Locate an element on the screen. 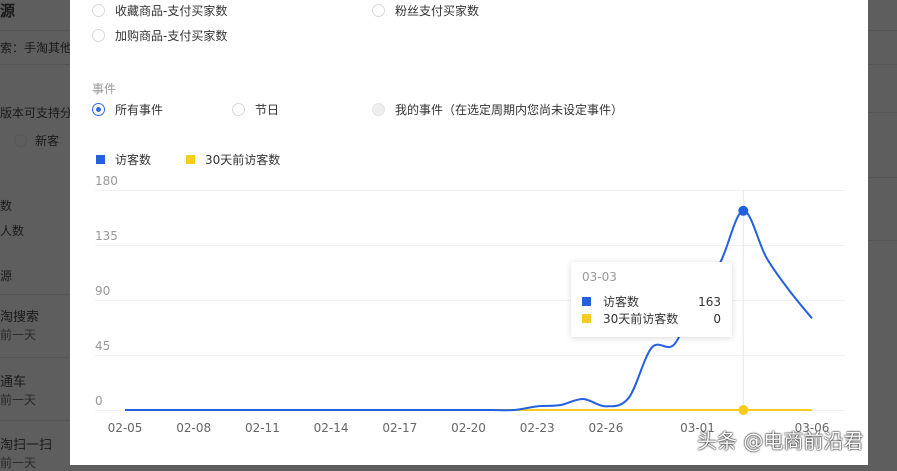 Image resolution: width=897 pixels, height=471 pixels. y-tick-label: 90 is located at coordinates (102, 291).